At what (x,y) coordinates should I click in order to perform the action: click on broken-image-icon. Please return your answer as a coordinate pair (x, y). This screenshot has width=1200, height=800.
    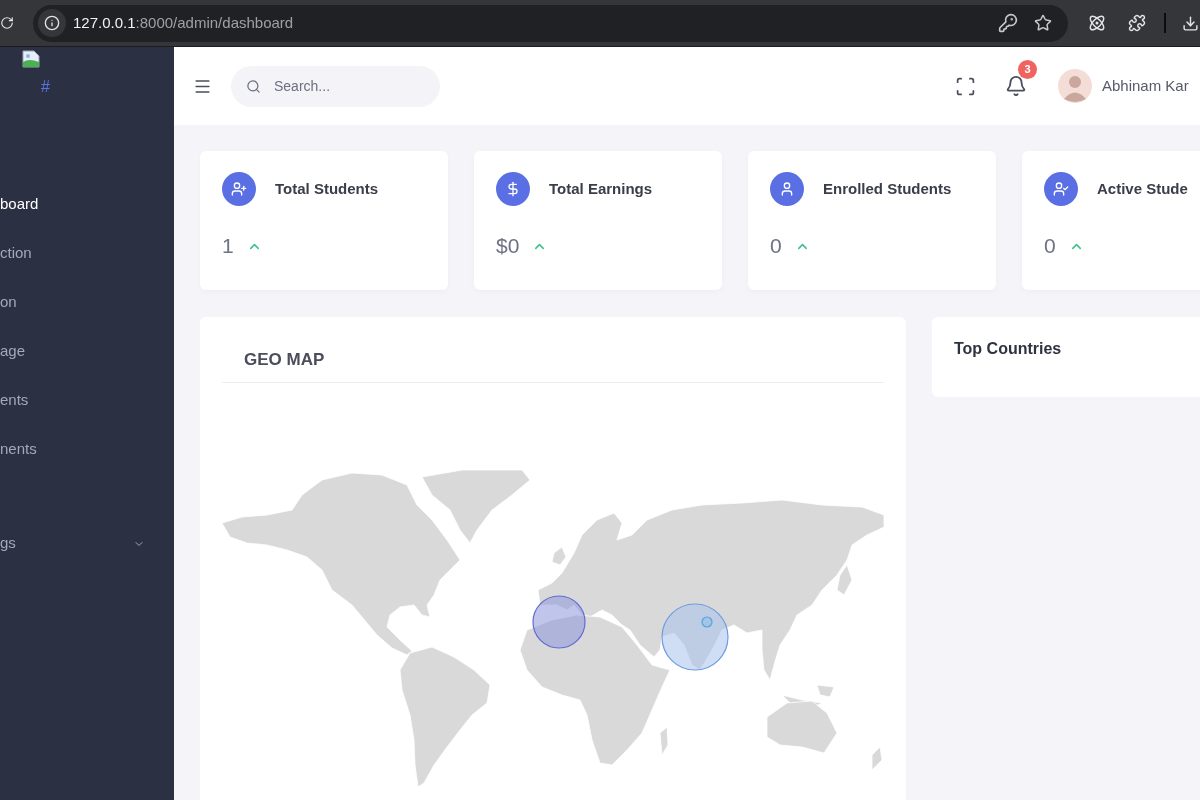
    Looking at the image, I should click on (31, 59).